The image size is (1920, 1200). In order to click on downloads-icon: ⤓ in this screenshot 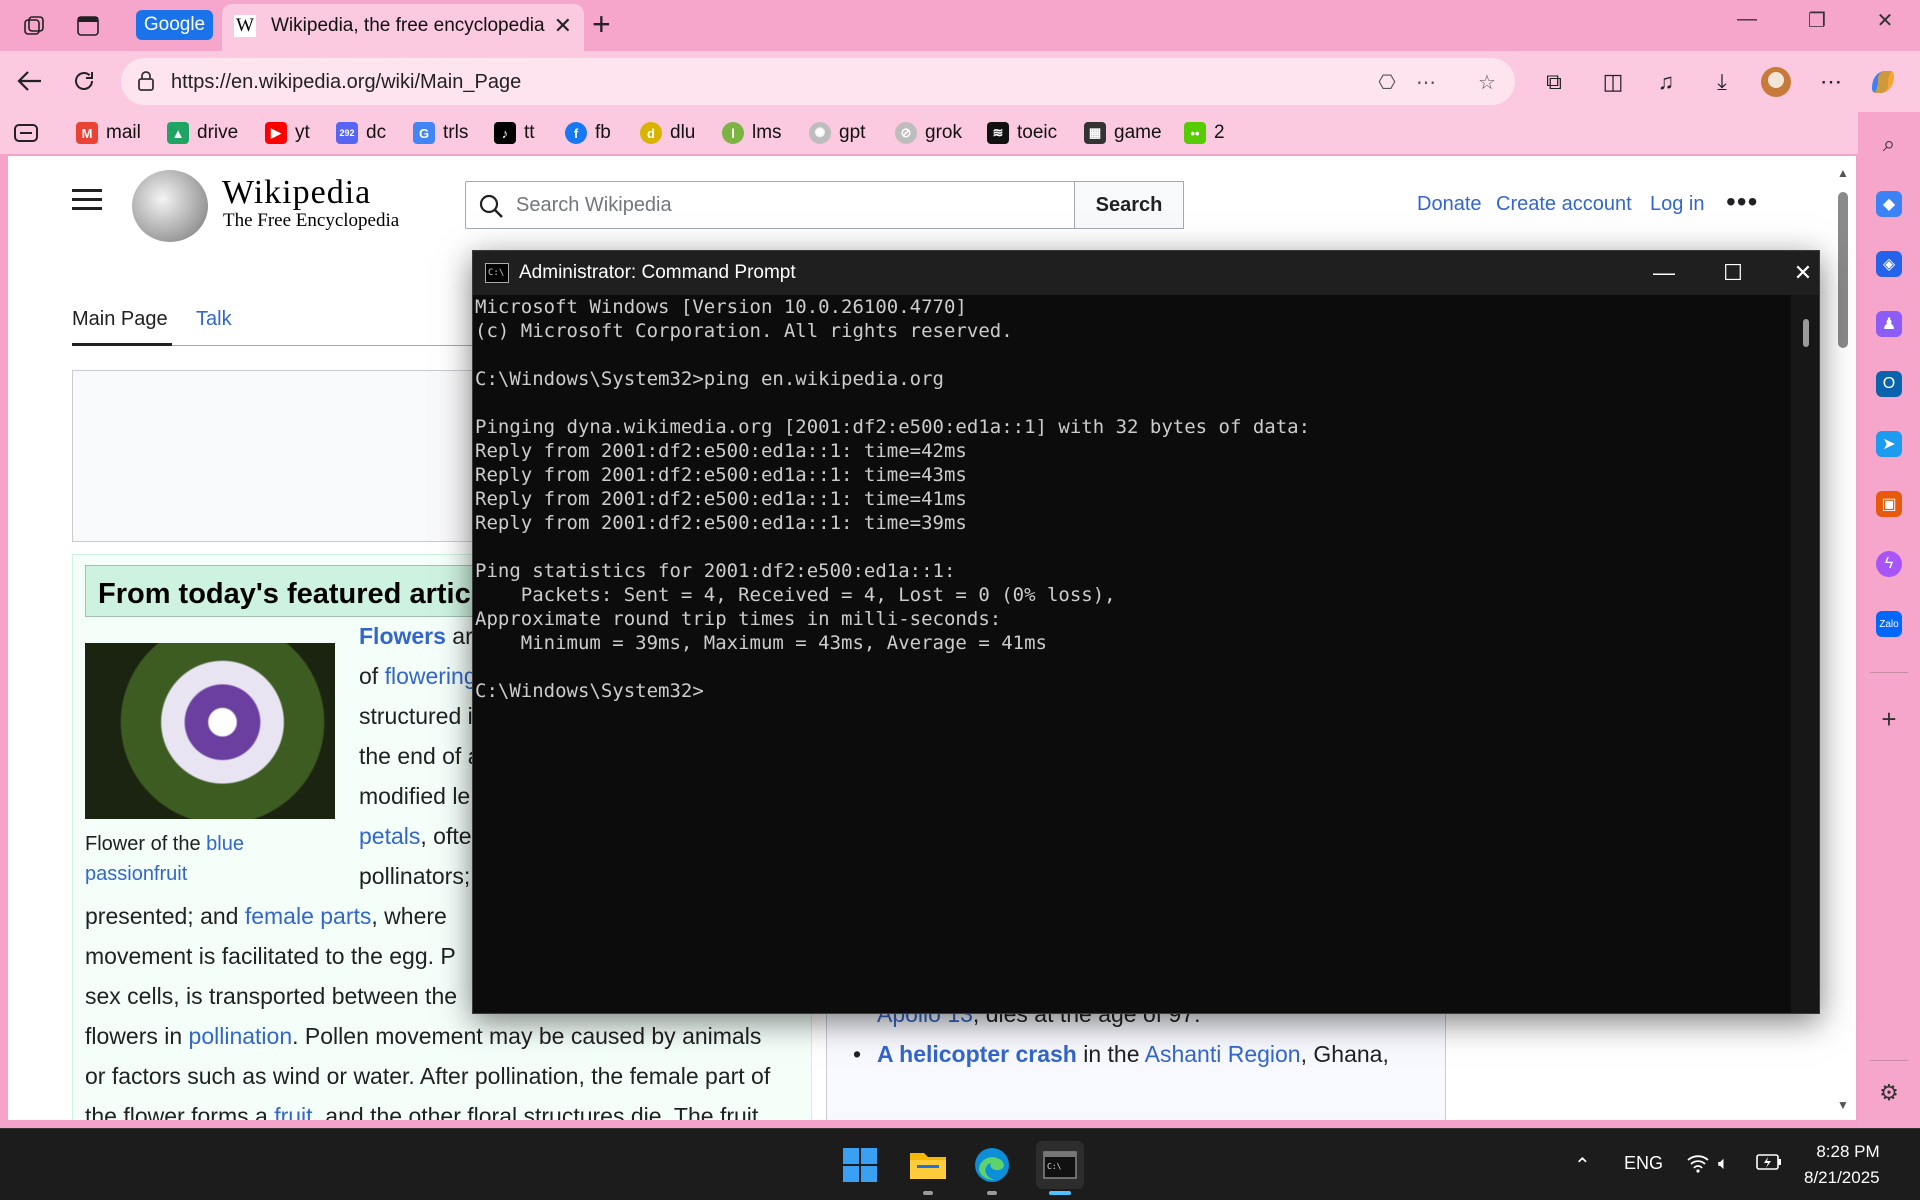, I will do `click(1722, 82)`.